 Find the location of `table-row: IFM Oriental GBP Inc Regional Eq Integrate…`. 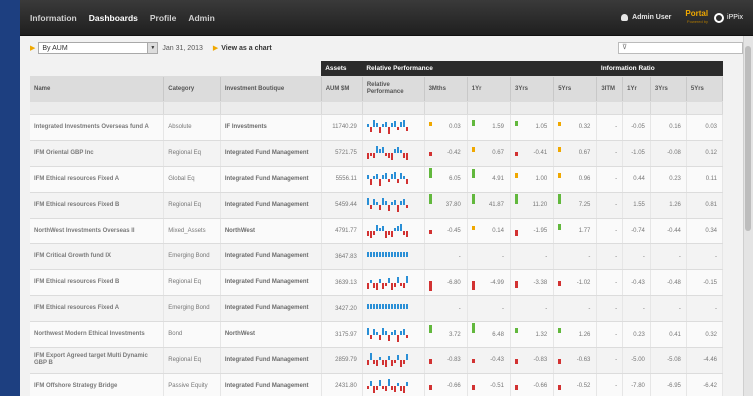

table-row: IFM Oriental GBP Inc Regional Eq Integrate… is located at coordinates (377, 153).